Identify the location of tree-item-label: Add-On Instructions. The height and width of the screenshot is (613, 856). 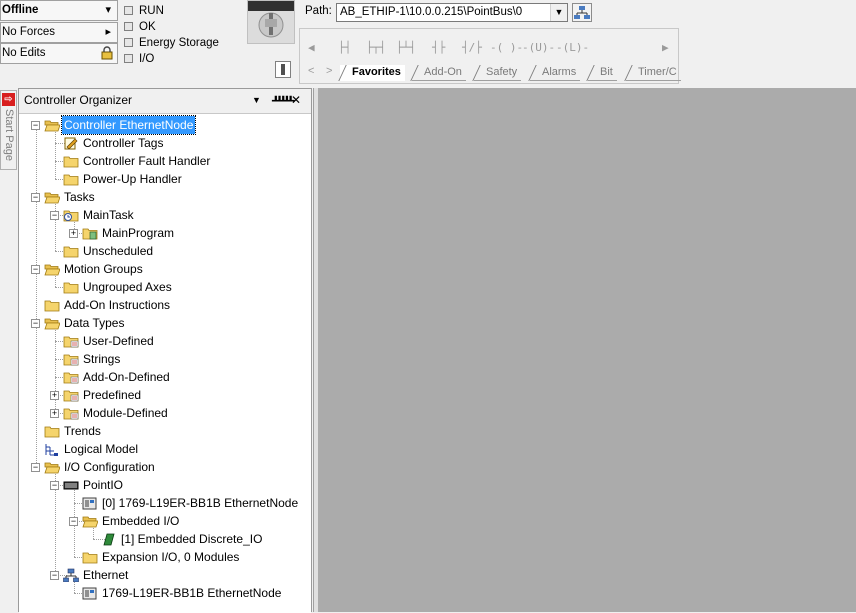
(117, 305).